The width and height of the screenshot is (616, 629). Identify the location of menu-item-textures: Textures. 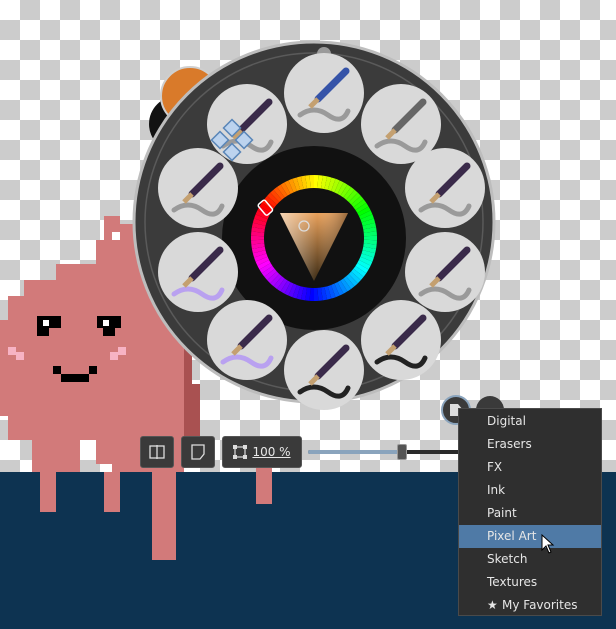
(530, 582).